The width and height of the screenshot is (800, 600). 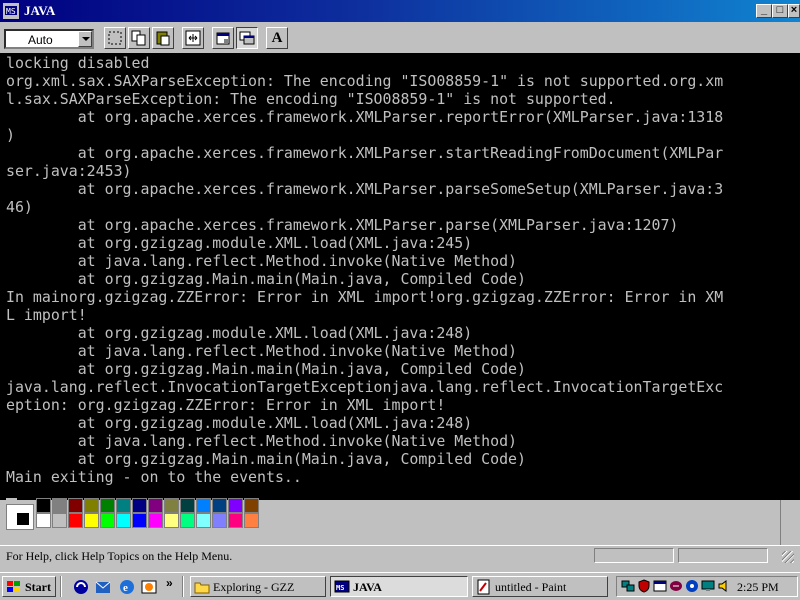 I want to click on paste-icon, so click(x=163, y=38).